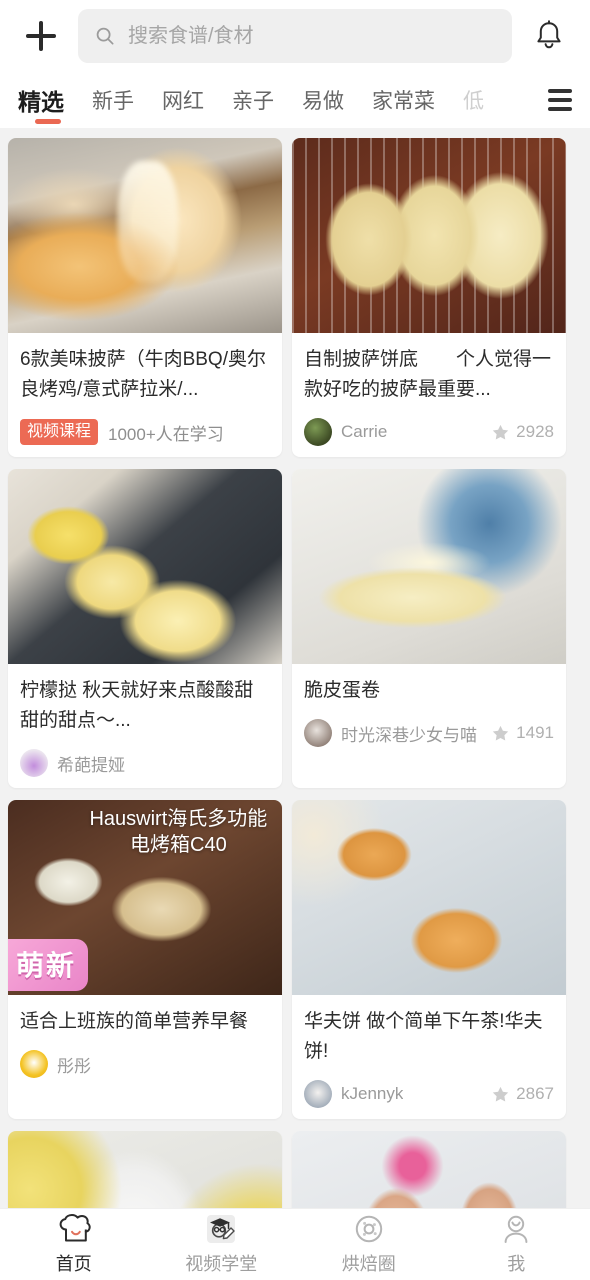 Image resolution: width=590 pixels, height=1280 pixels. I want to click on favorite-count-group: 1491, so click(519, 733).